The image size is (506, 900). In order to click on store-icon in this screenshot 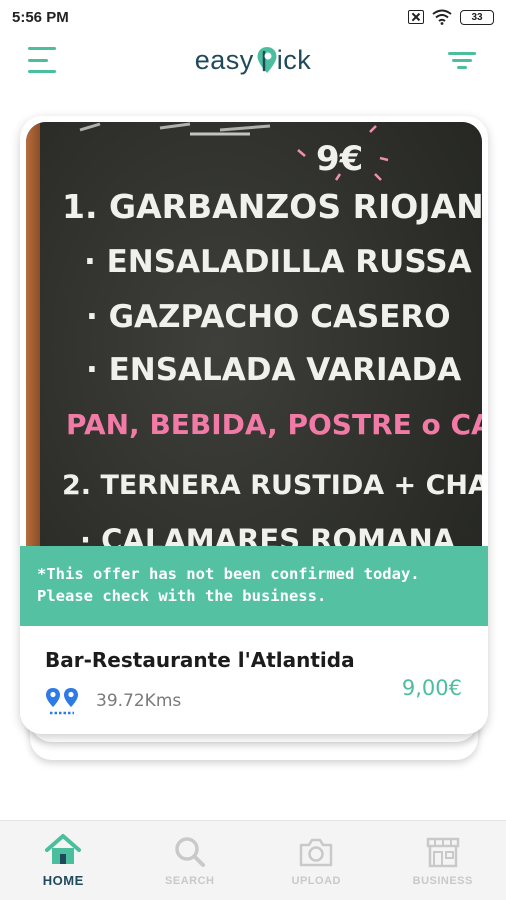, I will do `click(442, 852)`.